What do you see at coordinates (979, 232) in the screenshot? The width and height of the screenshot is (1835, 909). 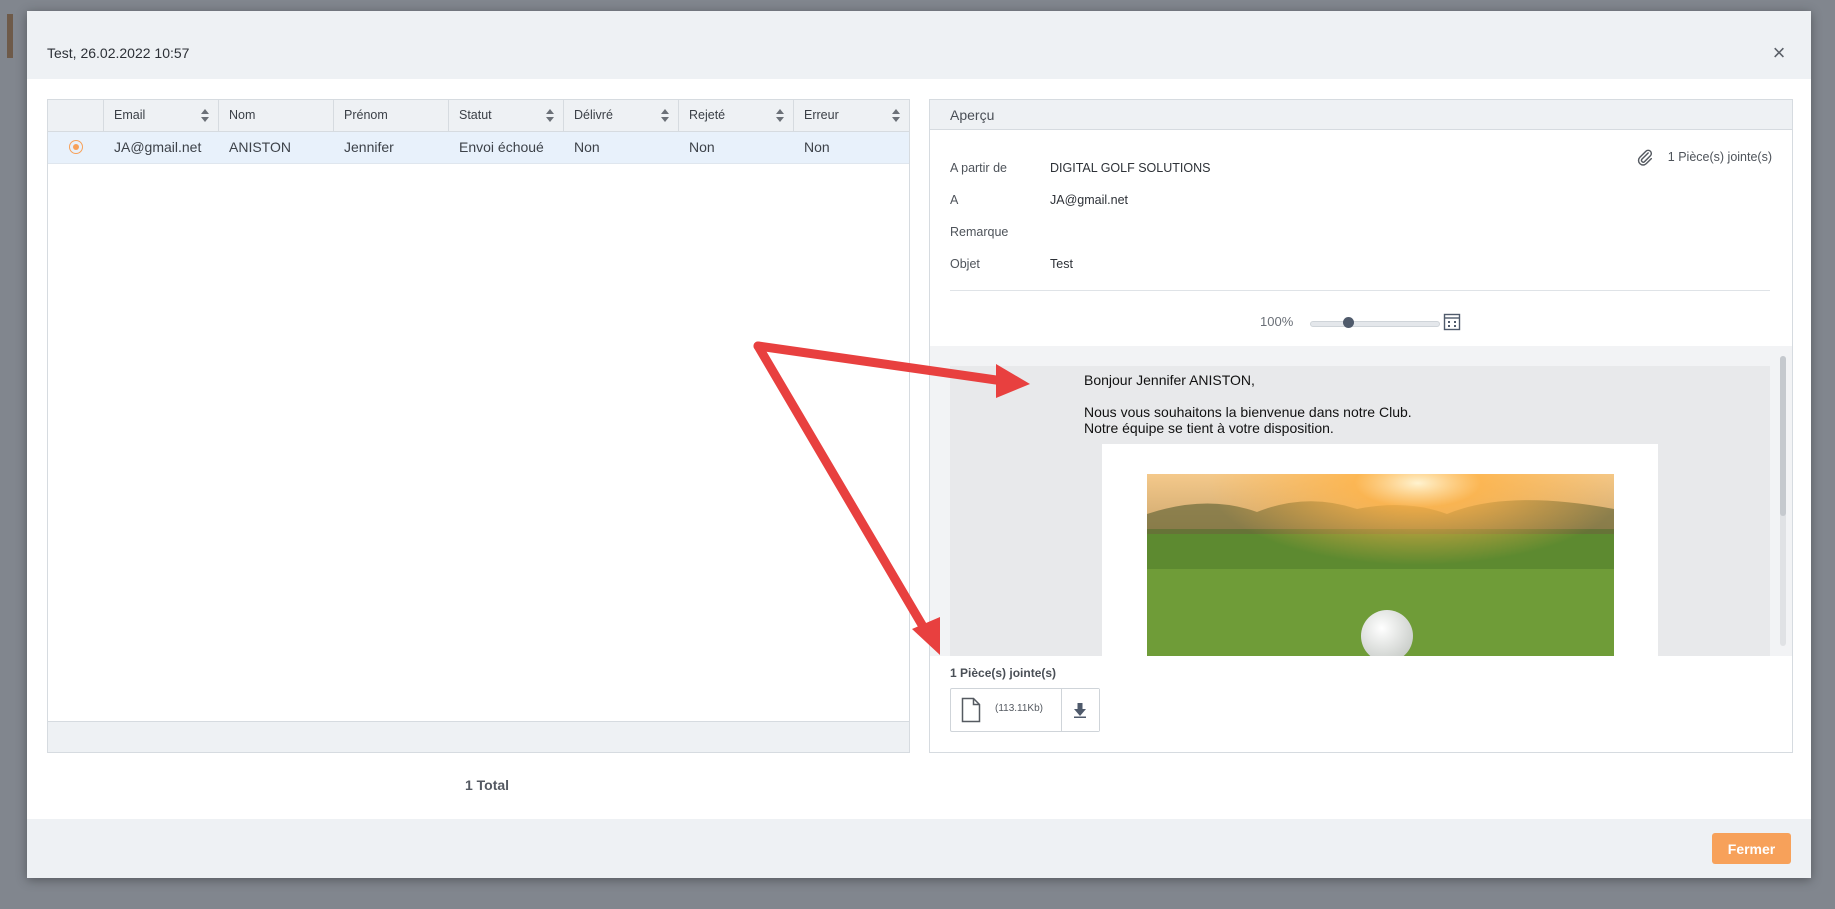 I see `remark-label: Remarque` at bounding box center [979, 232].